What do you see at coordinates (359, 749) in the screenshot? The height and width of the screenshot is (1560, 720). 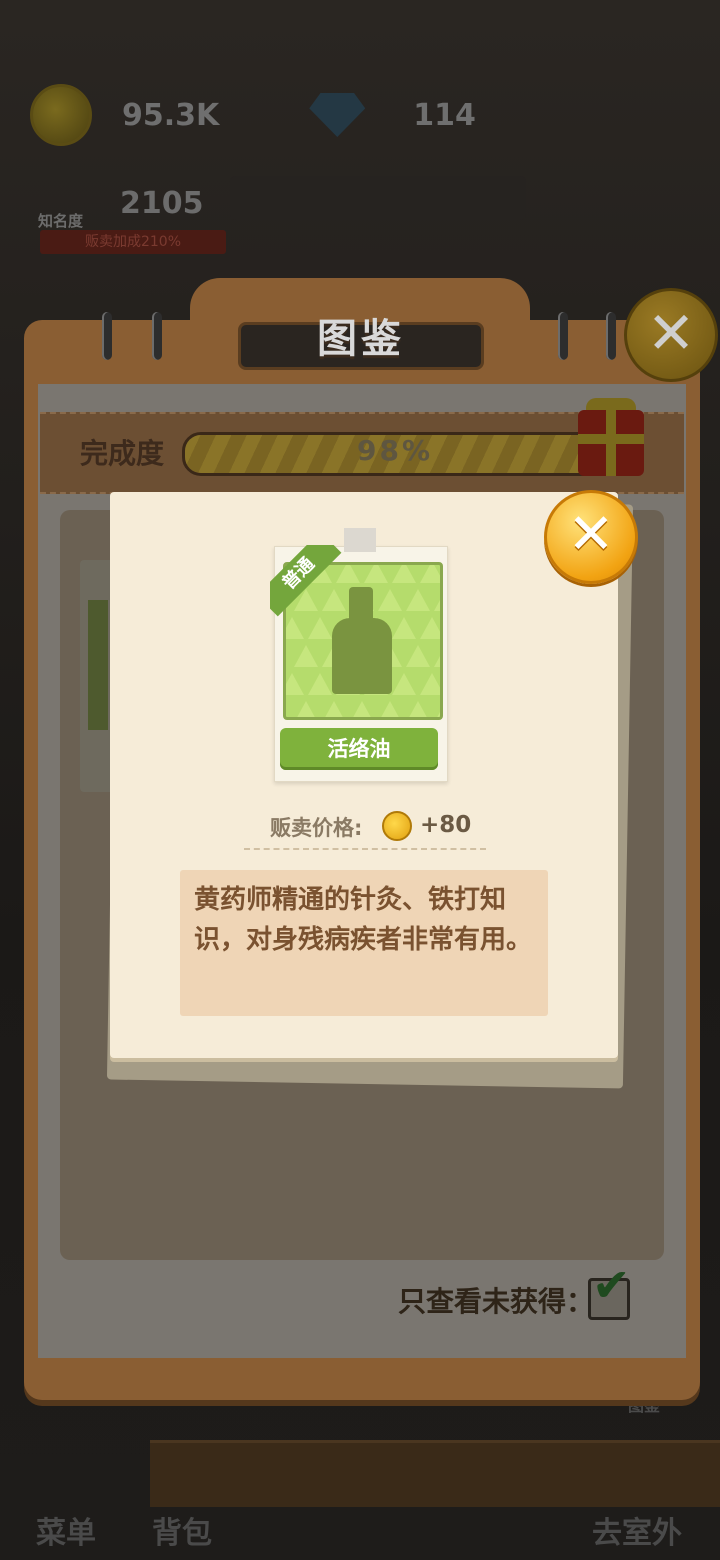 I see `item-name: 活络油` at bounding box center [359, 749].